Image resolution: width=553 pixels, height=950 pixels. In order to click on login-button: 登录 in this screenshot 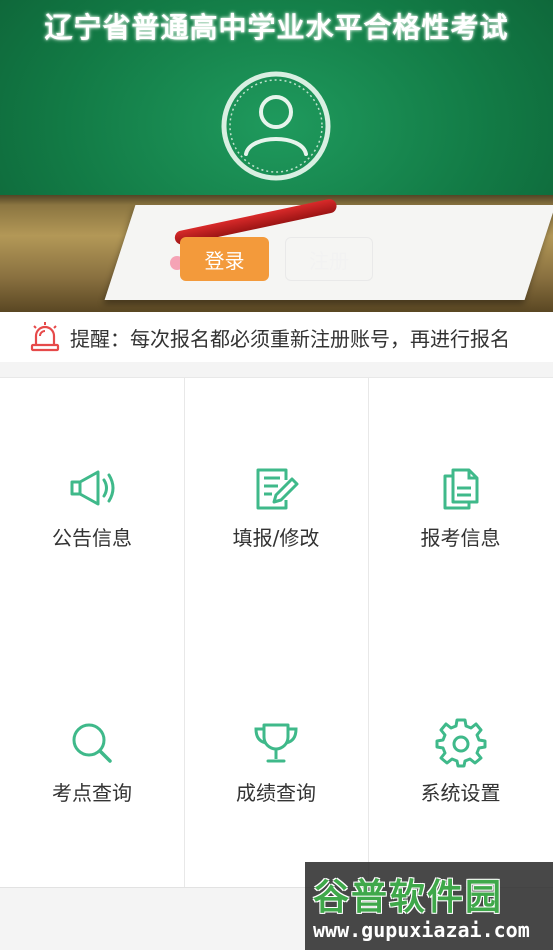, I will do `click(224, 259)`.